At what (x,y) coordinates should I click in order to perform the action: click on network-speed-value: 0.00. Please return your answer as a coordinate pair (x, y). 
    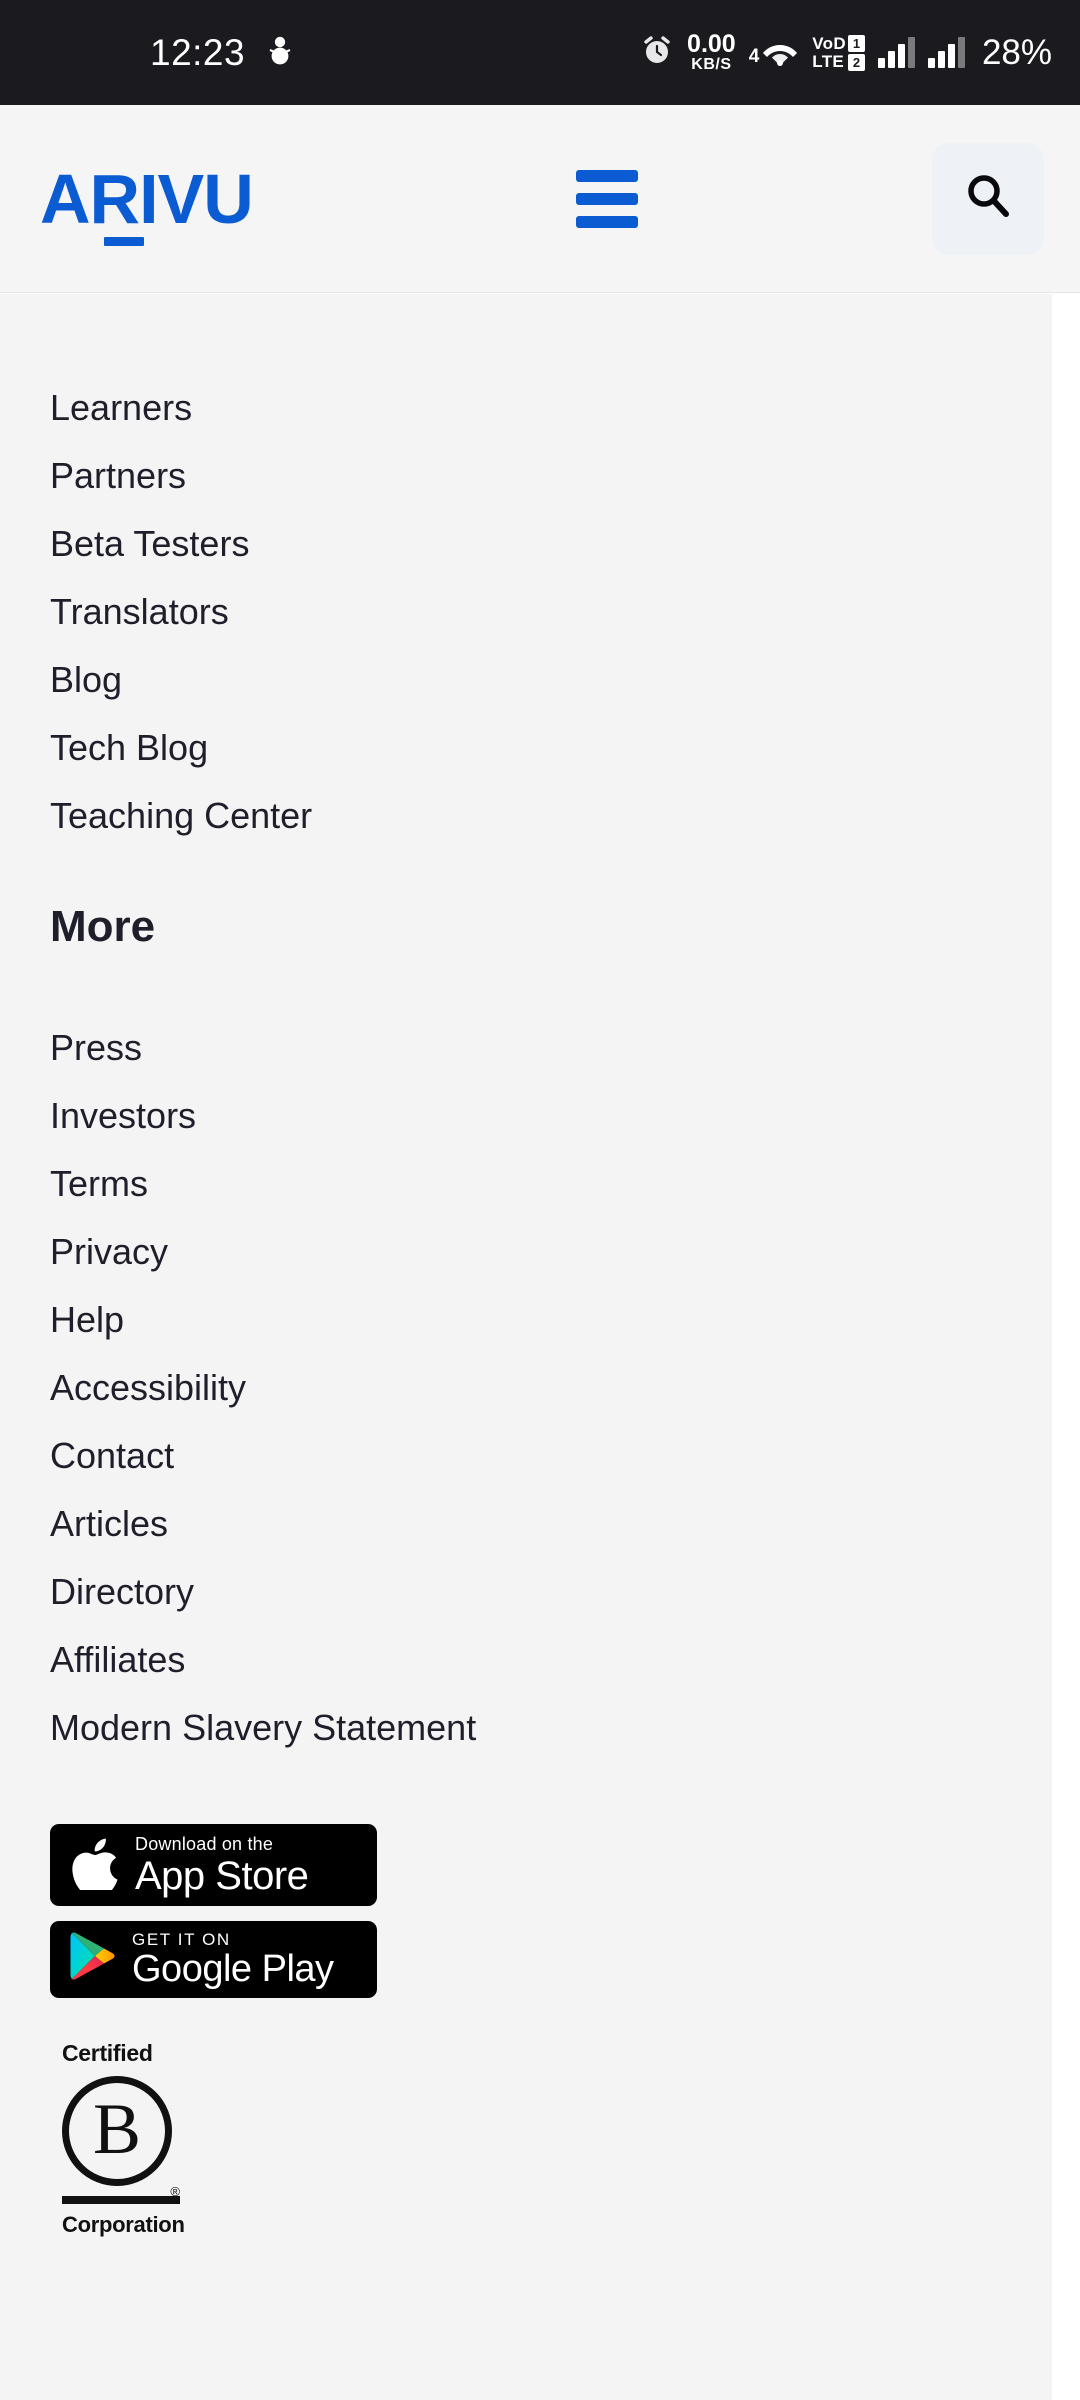
    Looking at the image, I should click on (711, 44).